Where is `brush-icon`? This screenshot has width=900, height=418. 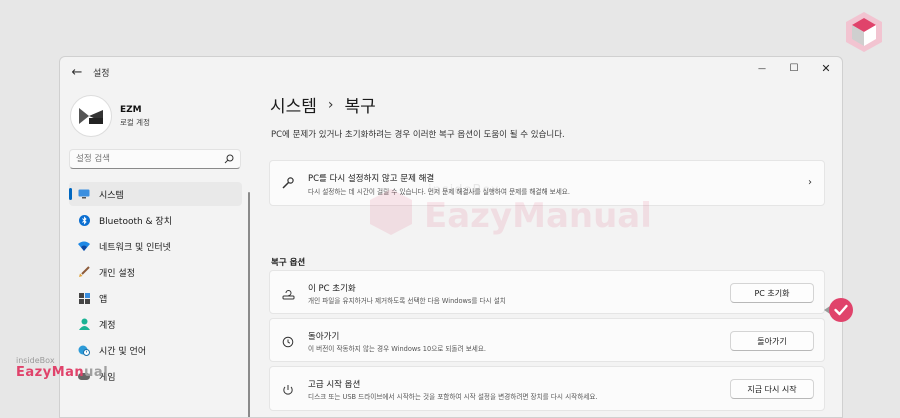
brush-icon is located at coordinates (84, 272).